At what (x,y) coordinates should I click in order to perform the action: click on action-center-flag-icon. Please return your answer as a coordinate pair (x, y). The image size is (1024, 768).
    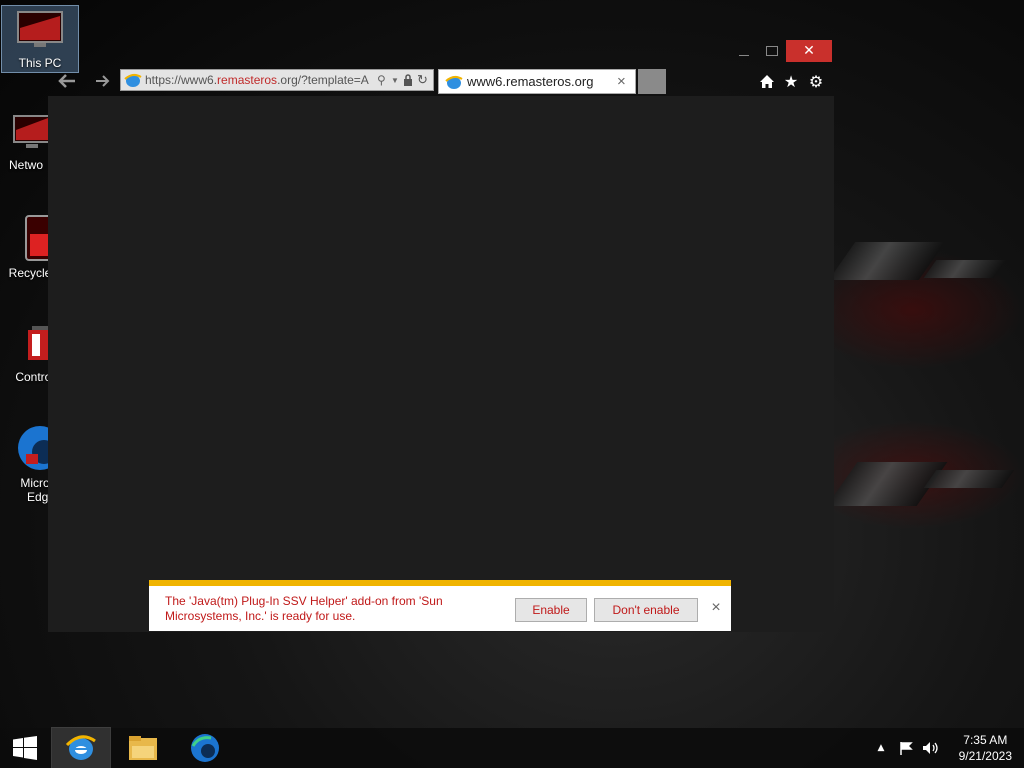
    Looking at the image, I should click on (906, 748).